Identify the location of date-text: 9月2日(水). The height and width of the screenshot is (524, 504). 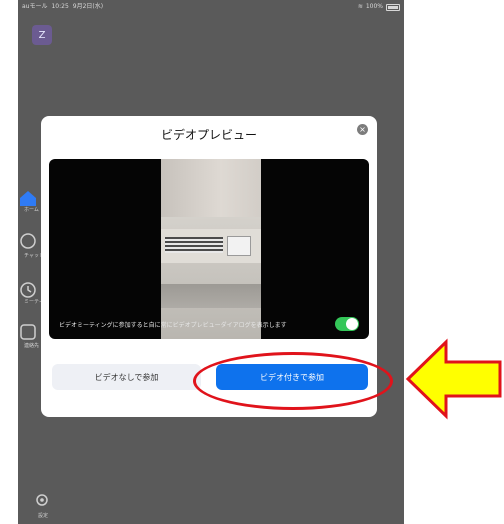
(88, 6).